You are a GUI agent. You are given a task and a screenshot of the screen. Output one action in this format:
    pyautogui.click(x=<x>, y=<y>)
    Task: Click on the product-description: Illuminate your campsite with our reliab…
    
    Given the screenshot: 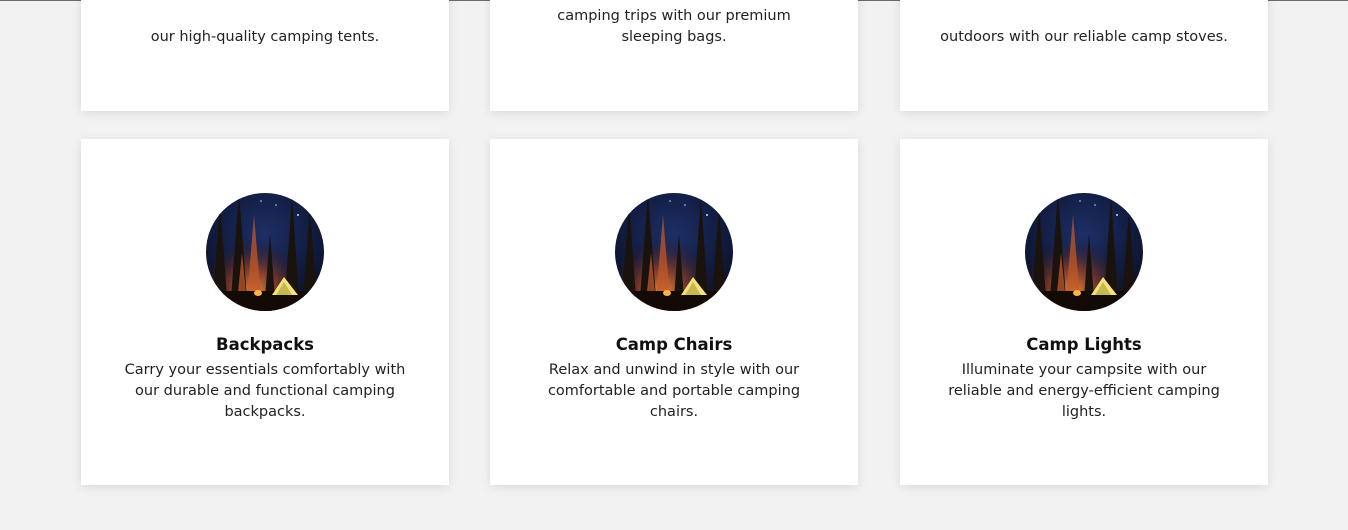 What is the action you would take?
    pyautogui.click(x=1084, y=391)
    